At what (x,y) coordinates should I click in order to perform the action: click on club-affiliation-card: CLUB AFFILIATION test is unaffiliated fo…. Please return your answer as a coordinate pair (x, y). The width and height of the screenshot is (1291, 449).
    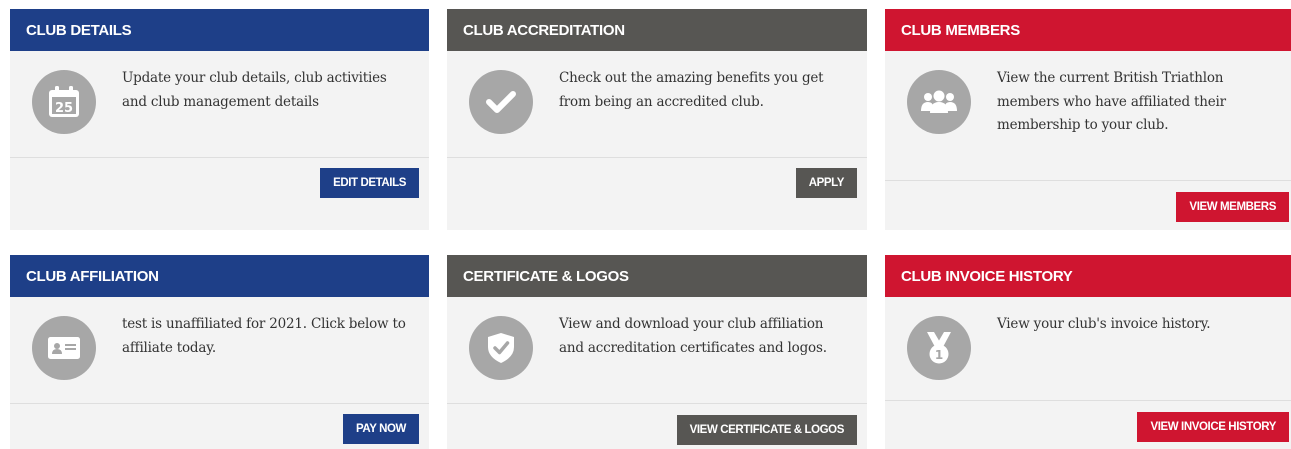
    Looking at the image, I should click on (219, 352).